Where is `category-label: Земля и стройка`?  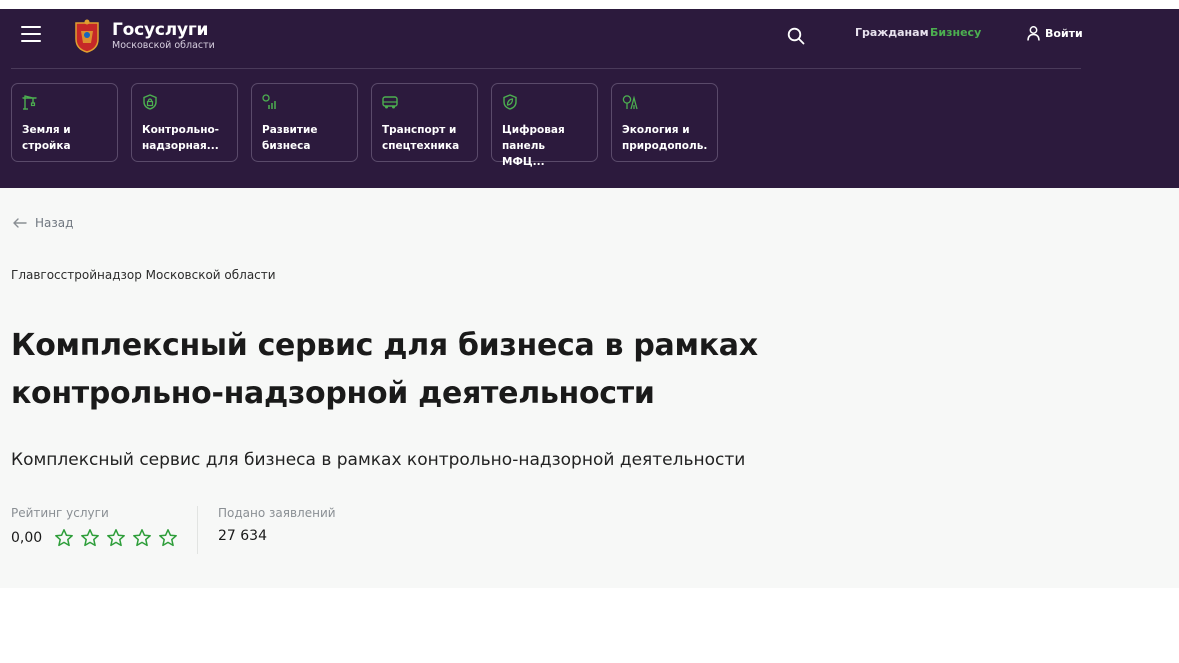
category-label: Земля и стройка is located at coordinates (46, 138).